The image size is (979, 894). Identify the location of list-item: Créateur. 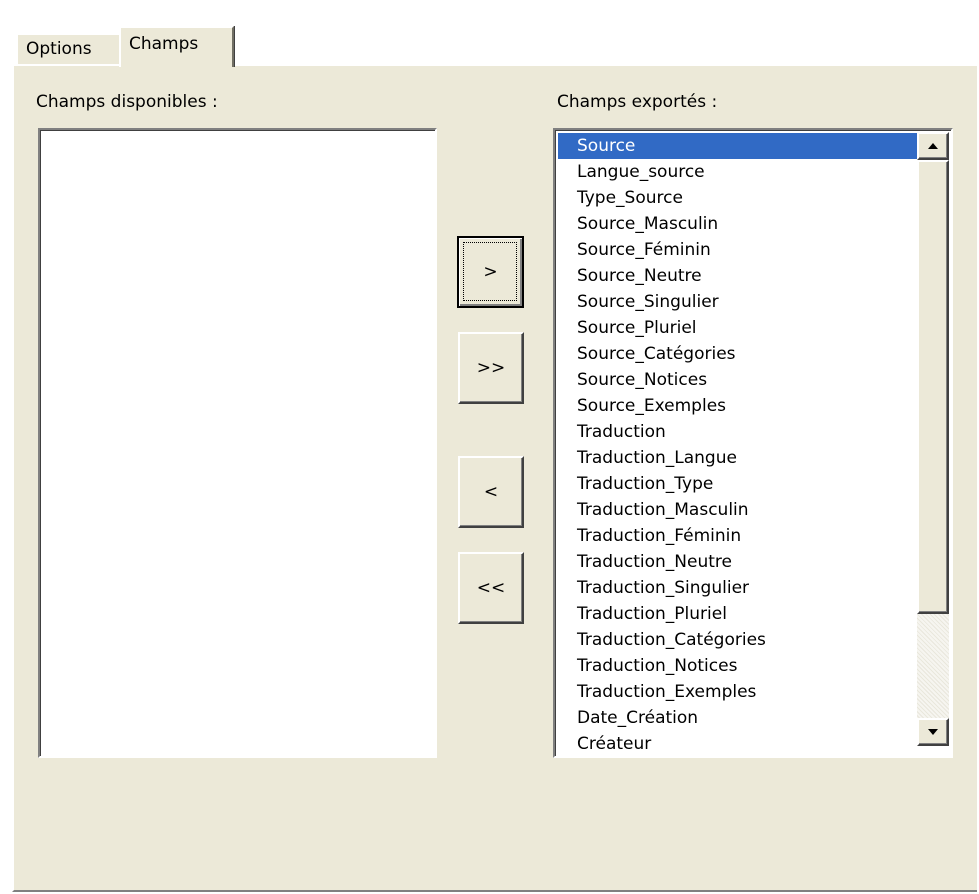
(738, 744).